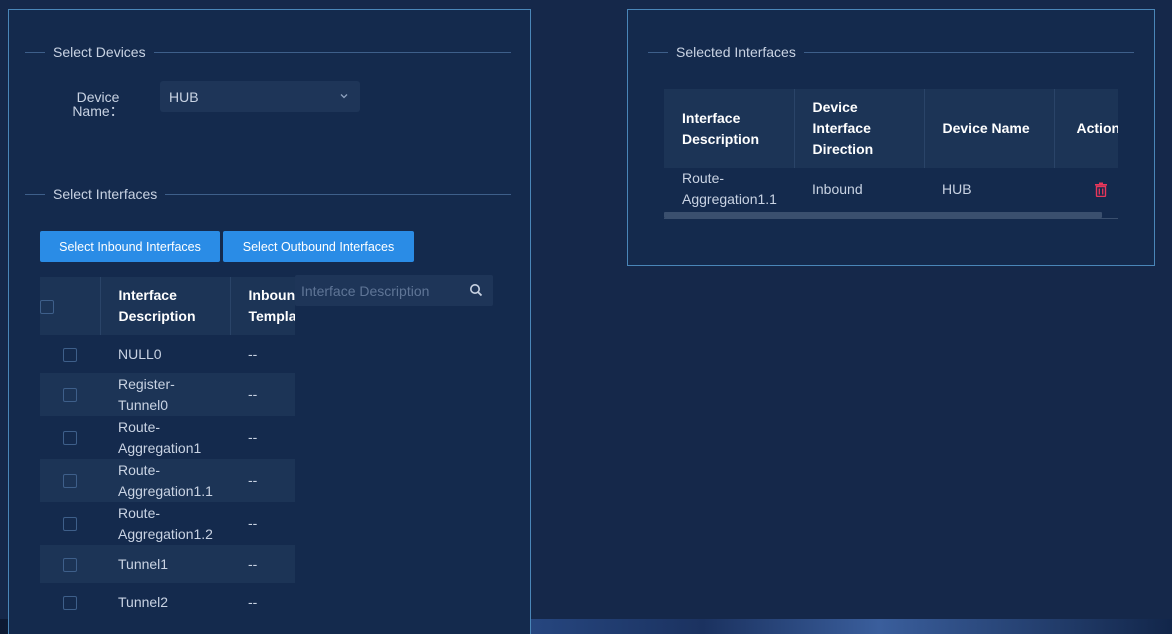 This screenshot has width=1172, height=634. I want to click on device-interface-direction-header: Device Interface Direction, so click(859, 128).